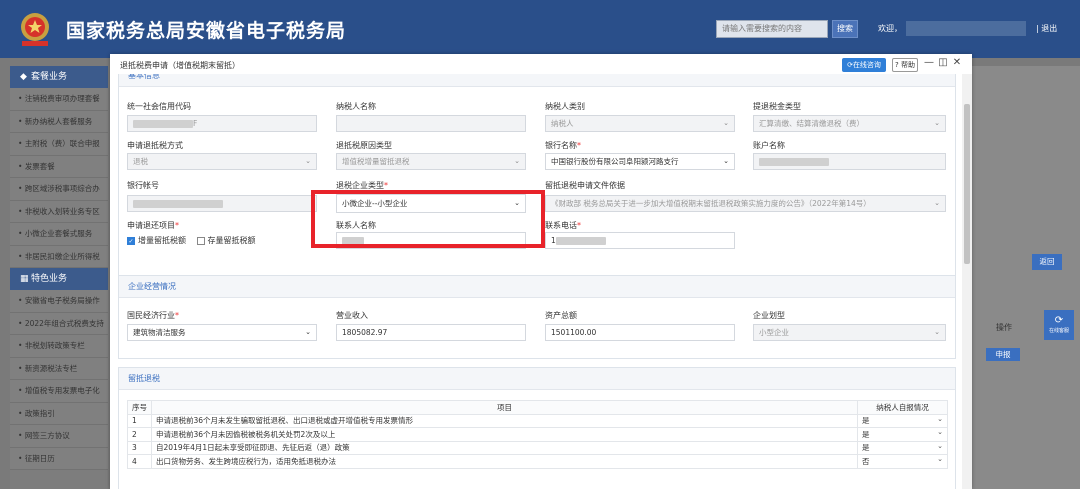 The width and height of the screenshot is (1080, 489). I want to click on revenue-field: 1805082.97, so click(431, 332).